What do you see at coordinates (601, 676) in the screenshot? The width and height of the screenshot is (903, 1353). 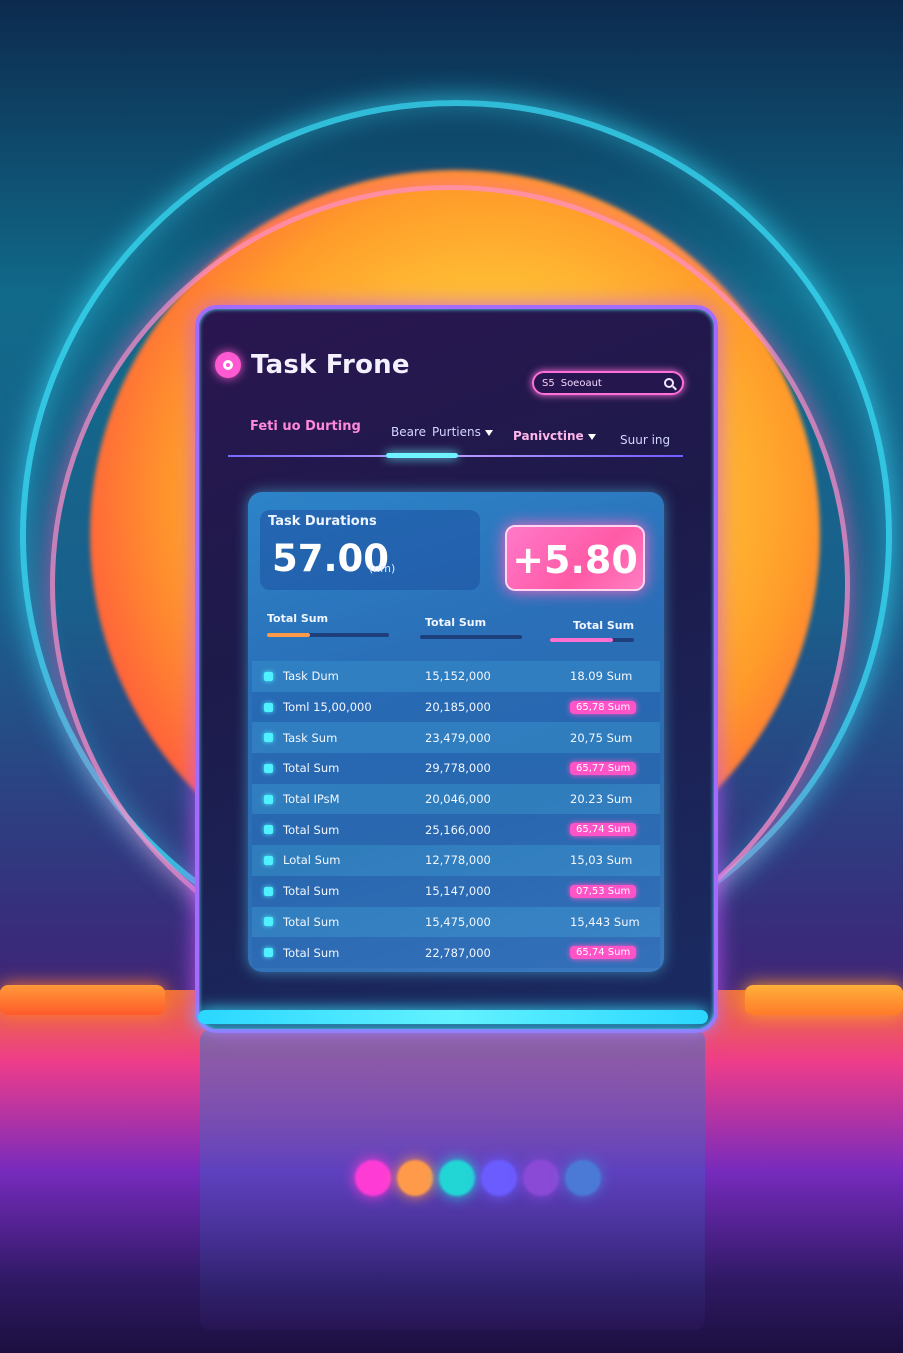 I see `row-sum: 18.09 Sum` at bounding box center [601, 676].